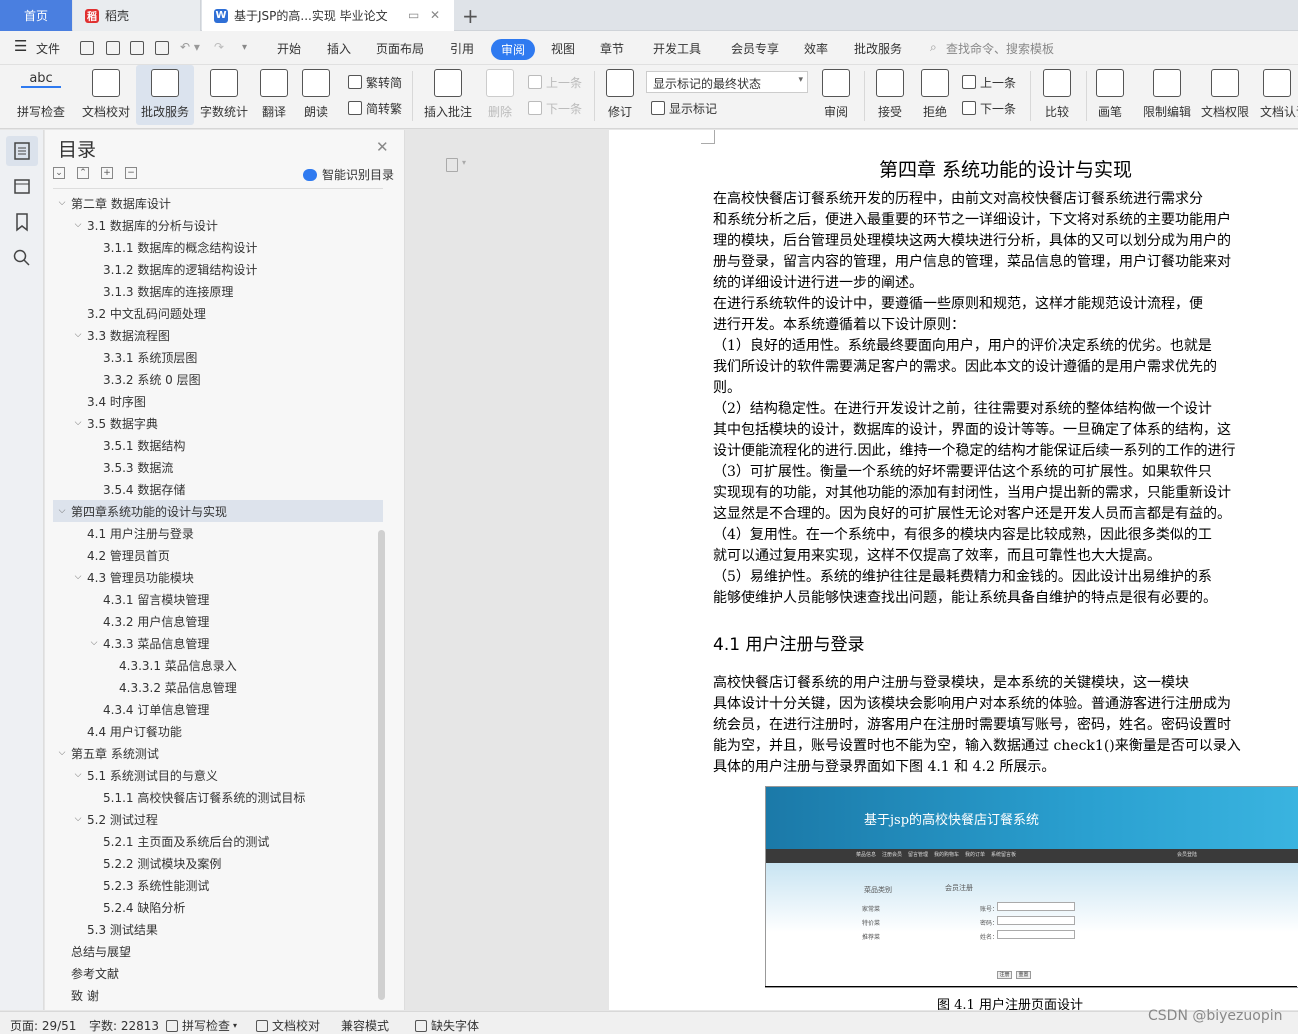 This screenshot has width=1298, height=1034. I want to click on toc-item: 4.1 用户注册与登录, so click(218, 533).